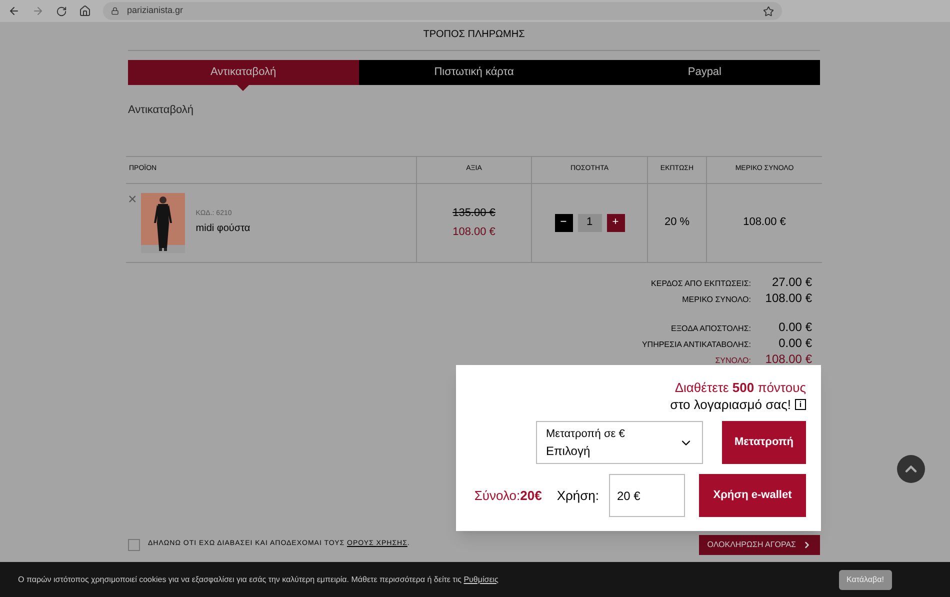 The height and width of the screenshot is (597, 950). I want to click on lock-icon, so click(115, 11).